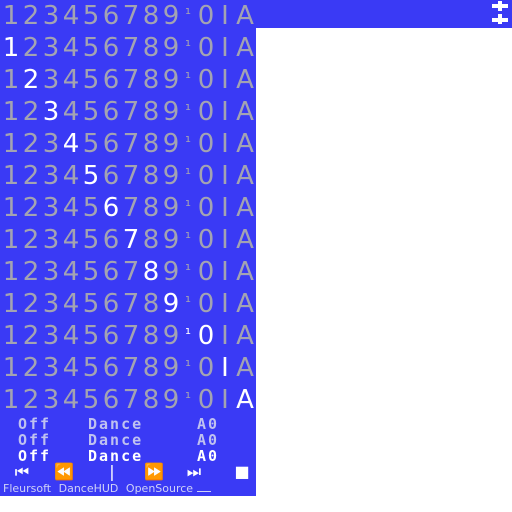 The image size is (512, 512). What do you see at coordinates (154, 472) in the screenshot?
I see `fast-forward-icon: ⏩` at bounding box center [154, 472].